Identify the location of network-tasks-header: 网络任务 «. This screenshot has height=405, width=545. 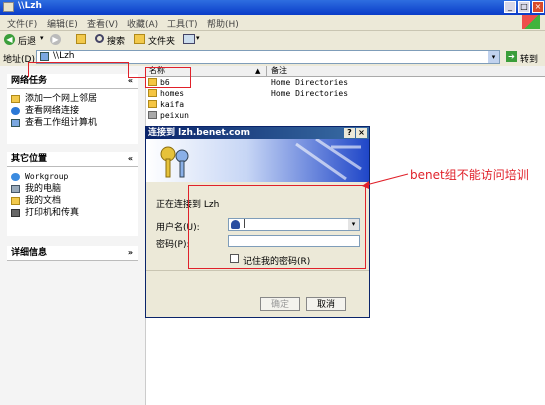
(72, 81).